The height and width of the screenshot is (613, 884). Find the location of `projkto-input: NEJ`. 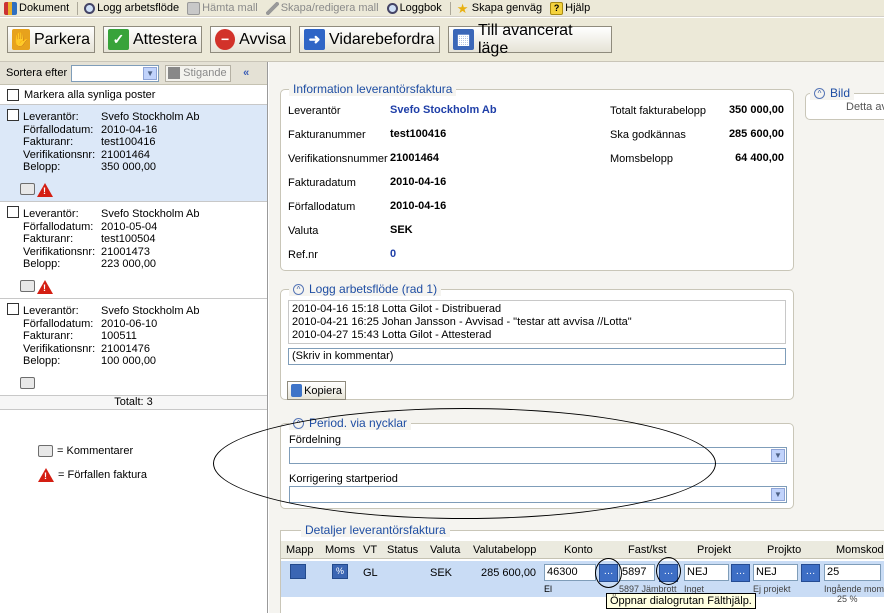

projkto-input: NEJ is located at coordinates (775, 572).